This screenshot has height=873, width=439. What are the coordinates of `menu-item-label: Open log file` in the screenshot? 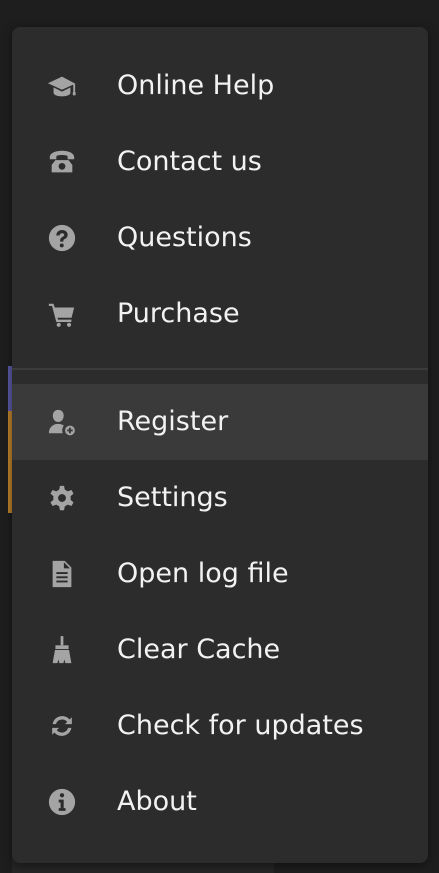 It's located at (203, 573).